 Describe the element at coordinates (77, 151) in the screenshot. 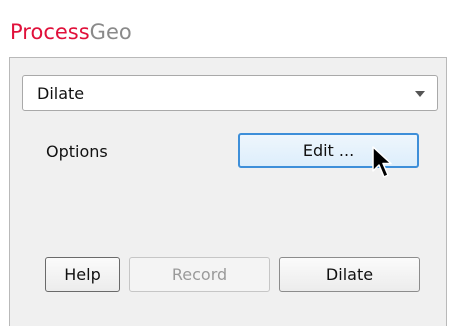

I see `options-label: Options` at that location.